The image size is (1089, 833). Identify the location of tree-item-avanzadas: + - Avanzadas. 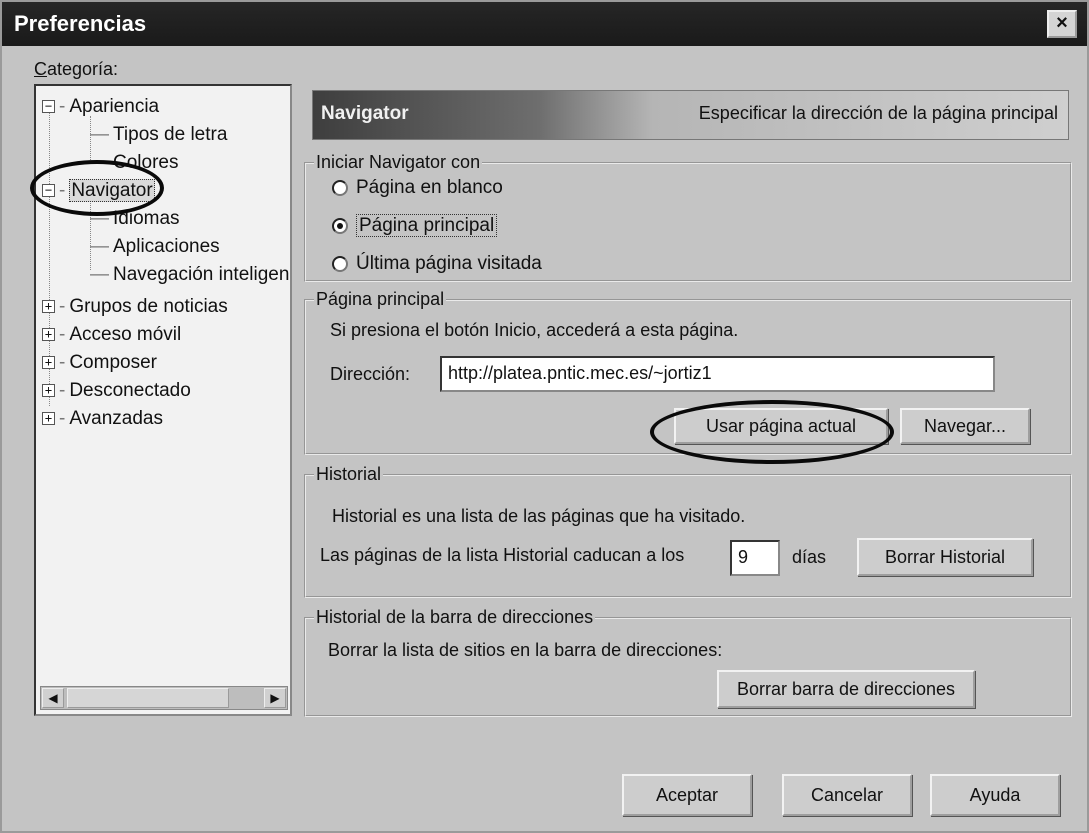
(102, 419).